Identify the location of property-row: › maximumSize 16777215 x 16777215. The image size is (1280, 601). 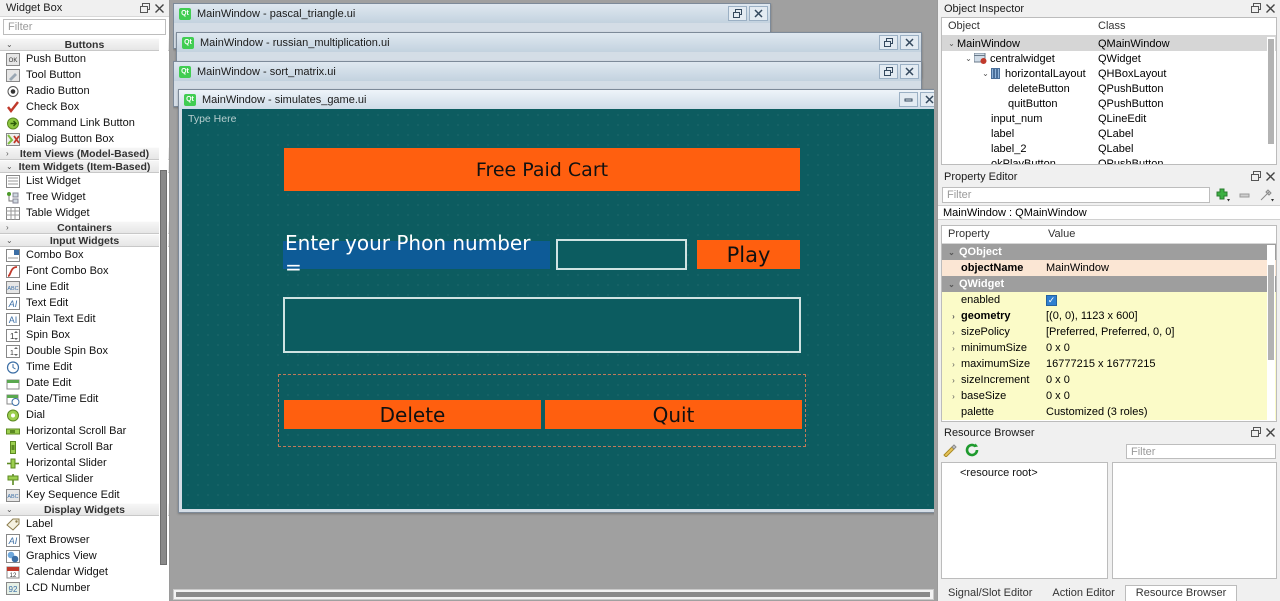
(1109, 364).